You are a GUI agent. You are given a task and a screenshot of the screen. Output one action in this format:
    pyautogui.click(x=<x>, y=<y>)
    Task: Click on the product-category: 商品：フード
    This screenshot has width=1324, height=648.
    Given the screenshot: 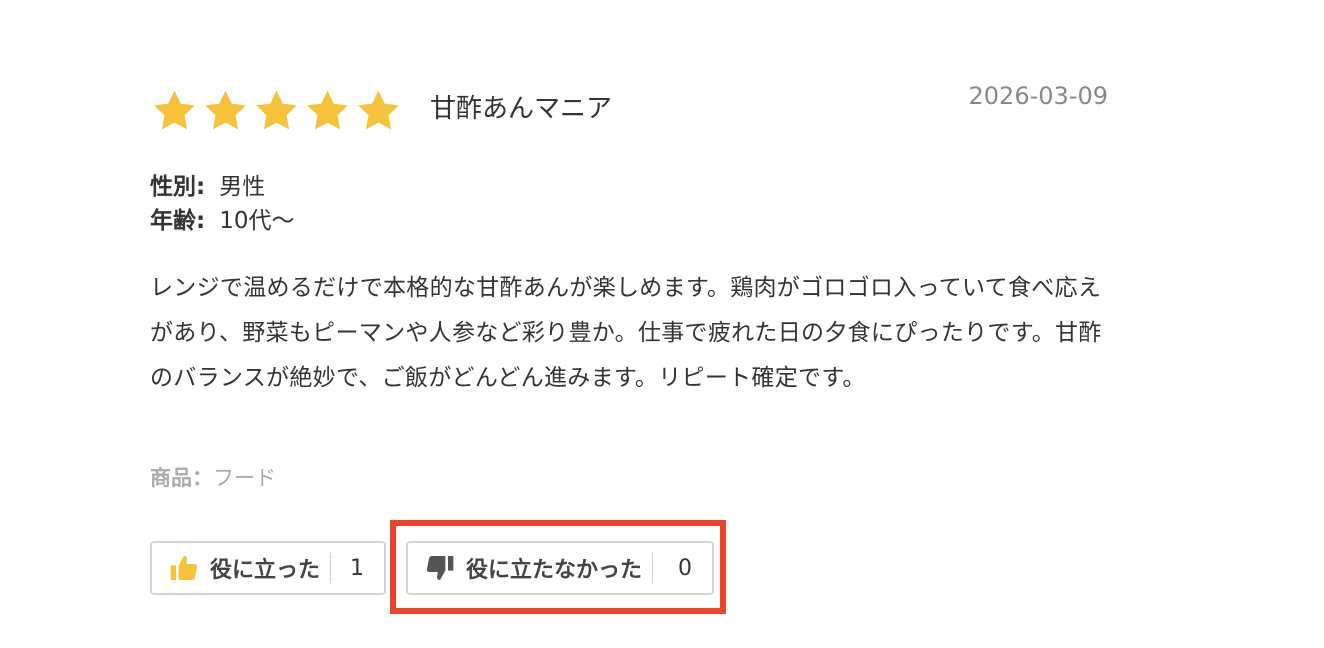 What is the action you would take?
    pyautogui.click(x=213, y=478)
    